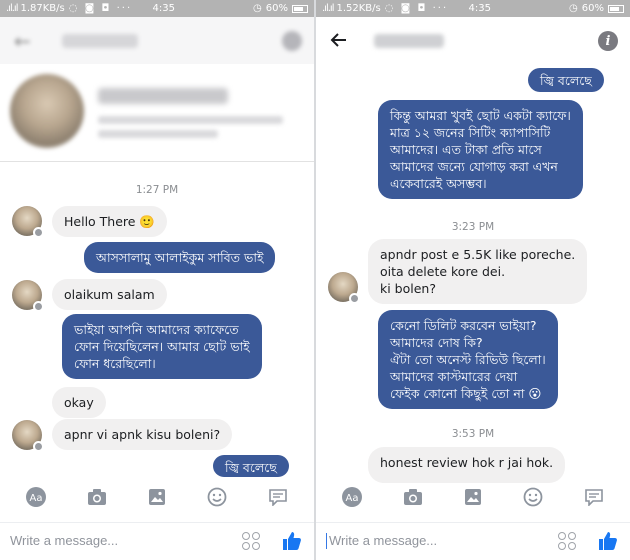 The image size is (630, 560). What do you see at coordinates (157, 40) in the screenshot?
I see `conversation-header: ←` at bounding box center [157, 40].